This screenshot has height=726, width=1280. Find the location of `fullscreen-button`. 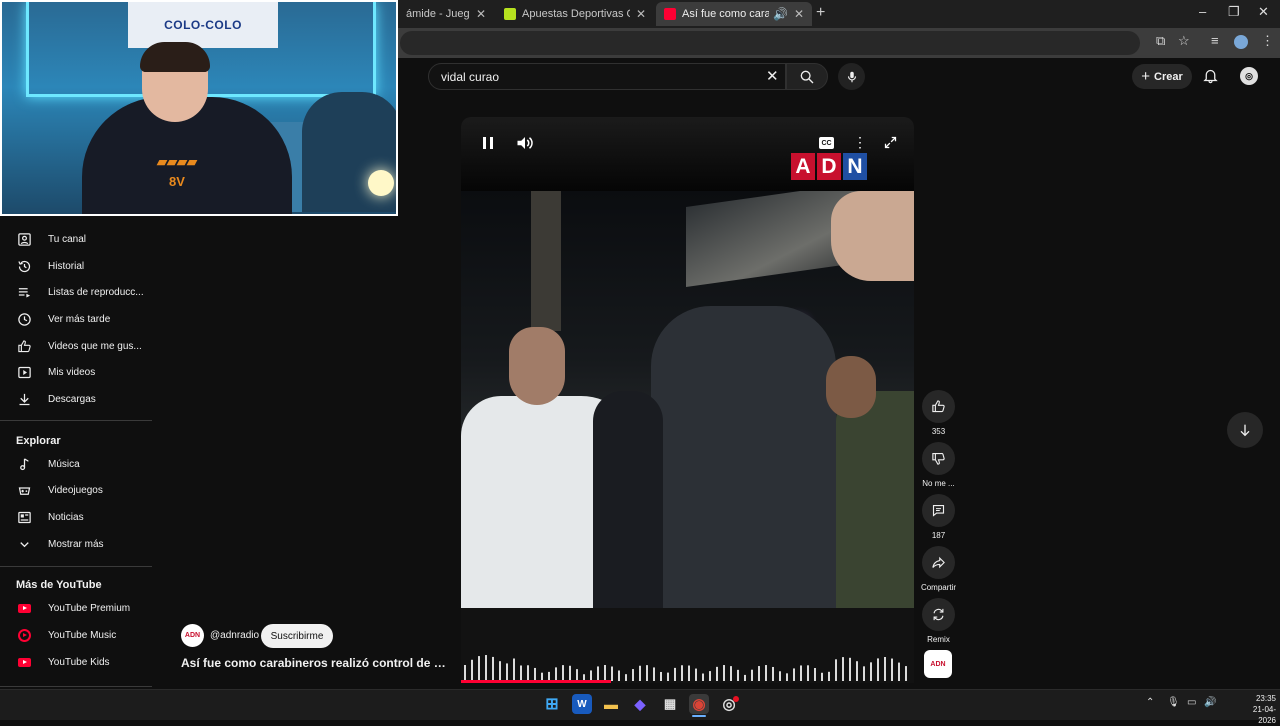

fullscreen-button is located at coordinates (890, 145).